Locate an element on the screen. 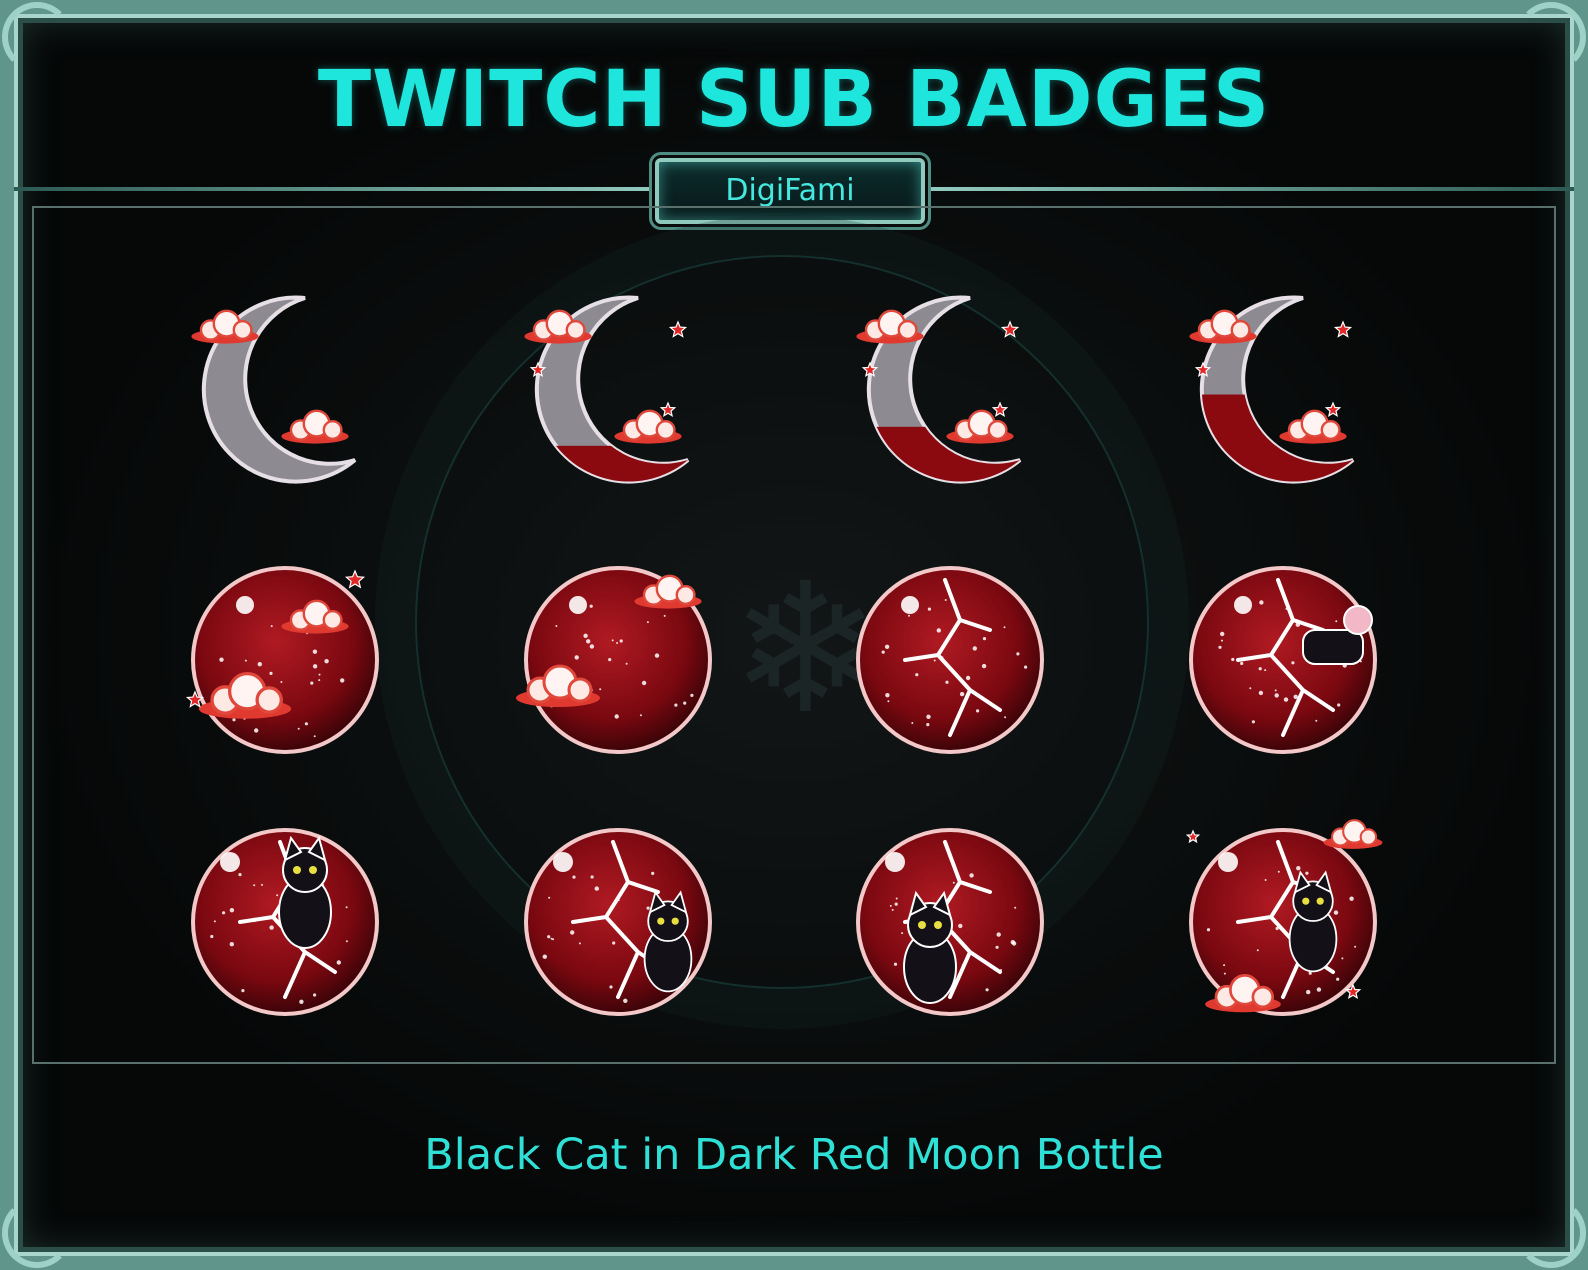 The width and height of the screenshot is (1588, 1270). badge-cat-leaping-out is located at coordinates (618, 922).